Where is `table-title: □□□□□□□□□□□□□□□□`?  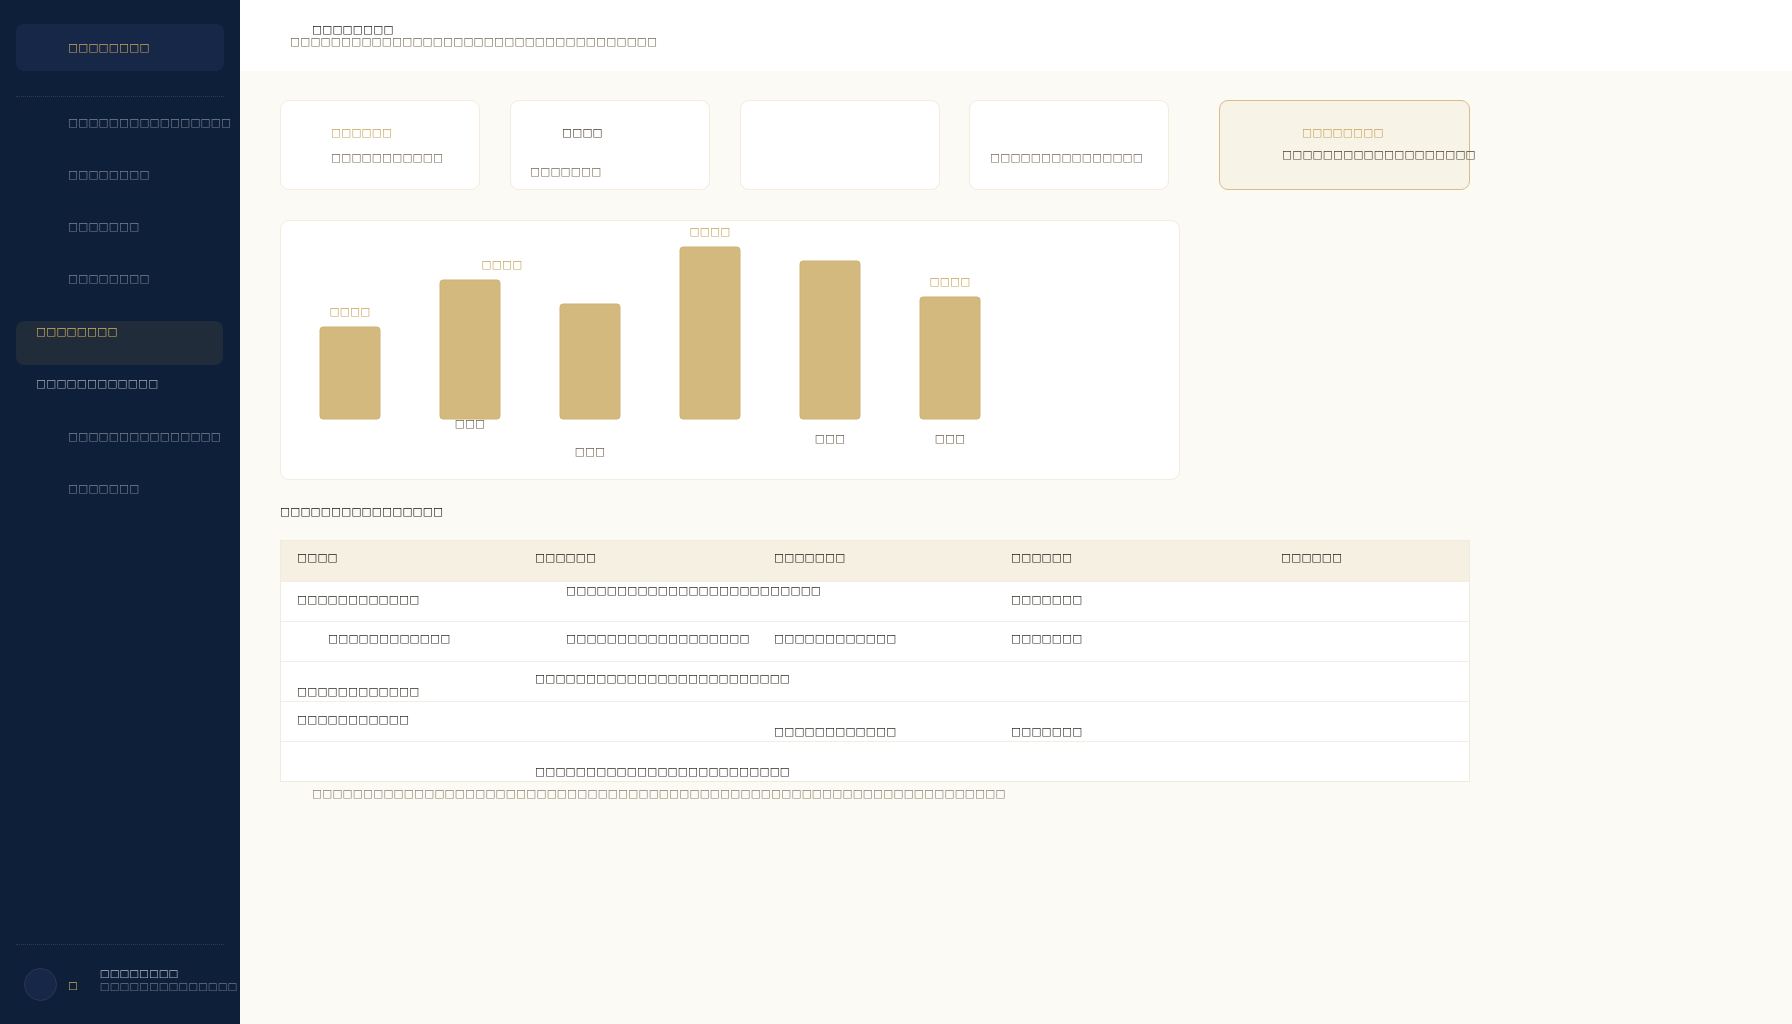
table-title: □□□□□□□□□□□□□□□□ is located at coordinates (362, 512).